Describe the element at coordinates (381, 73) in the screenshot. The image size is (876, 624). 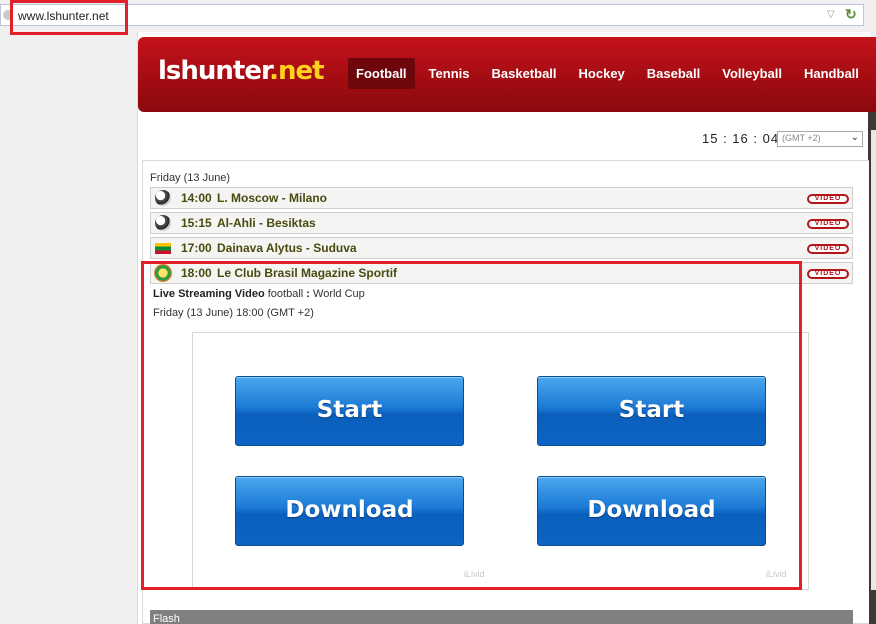
I see `nav-football: Football` at that location.